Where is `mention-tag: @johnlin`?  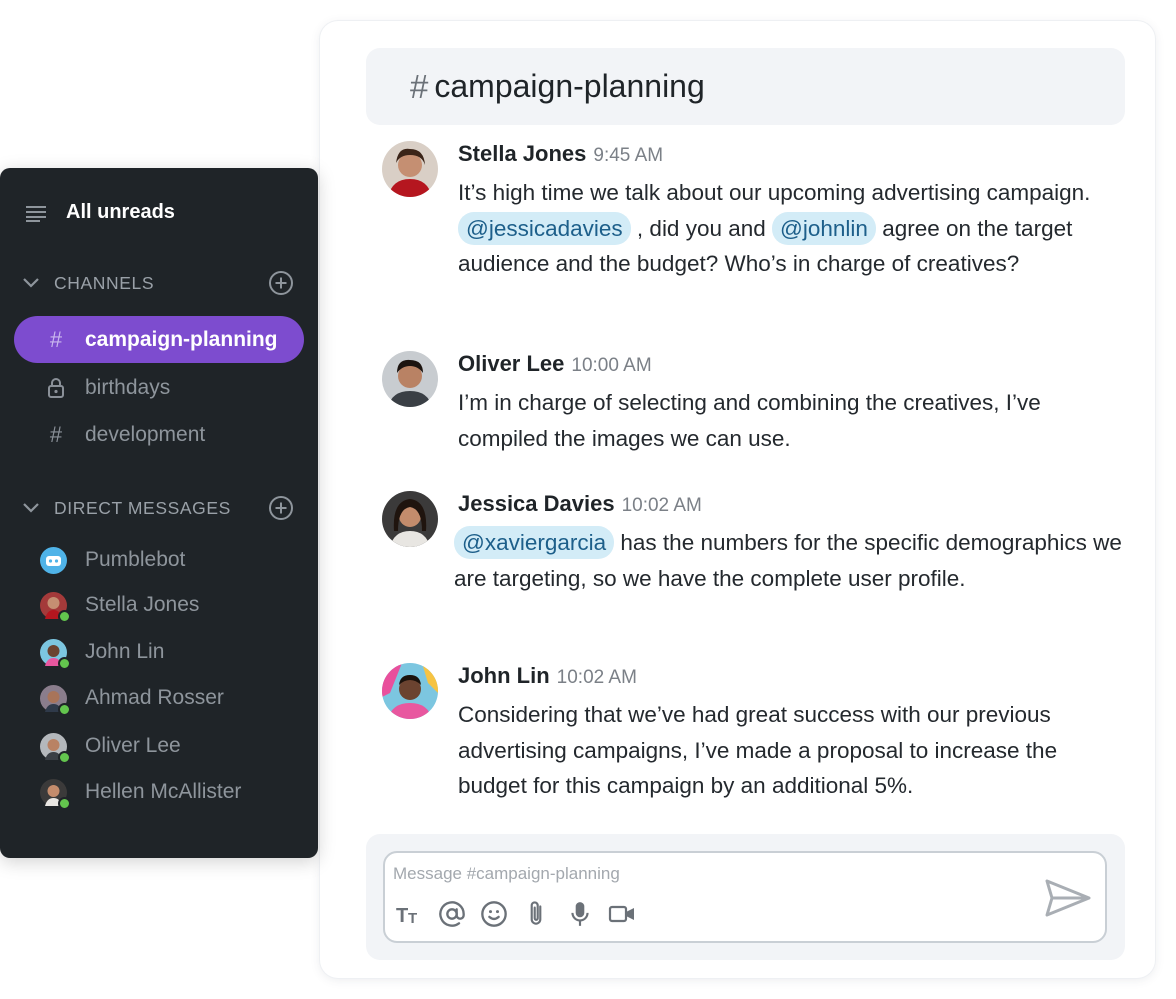
mention-tag: @johnlin is located at coordinates (824, 228).